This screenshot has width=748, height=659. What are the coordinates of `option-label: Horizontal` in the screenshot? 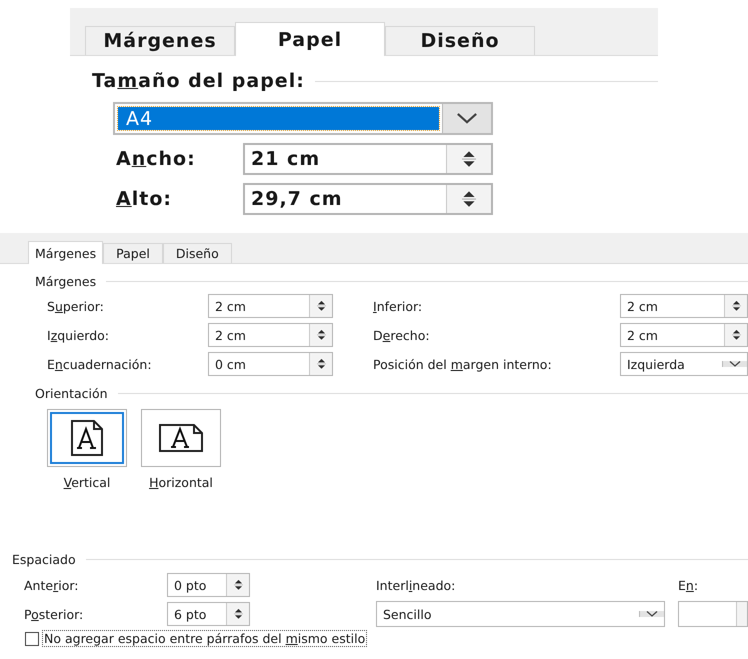 It's located at (181, 482).